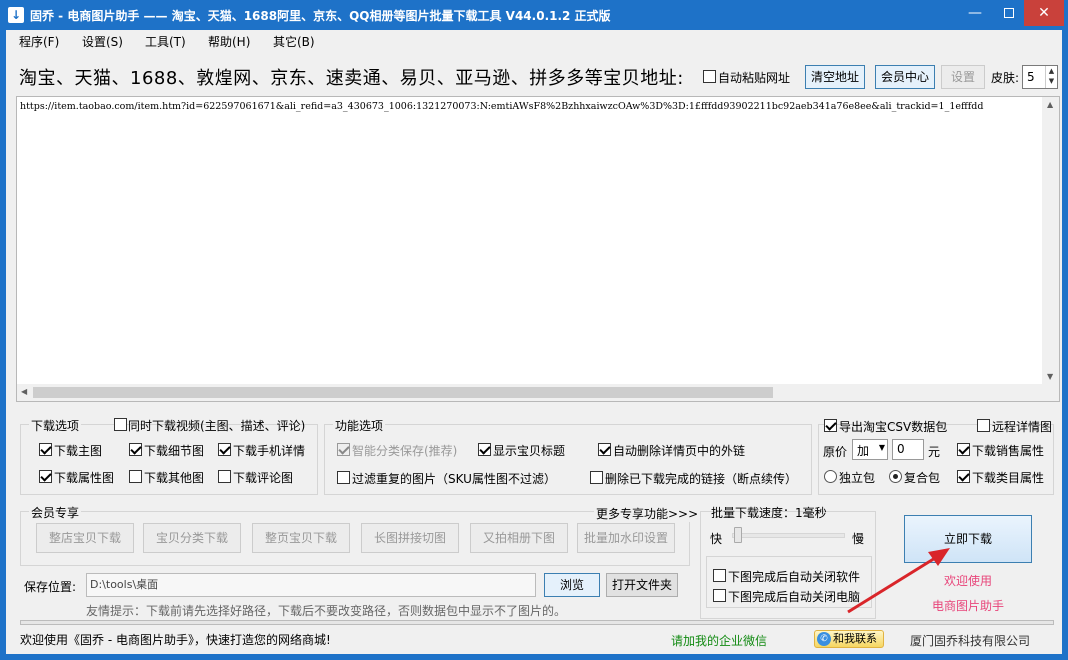 Image resolution: width=1068 pixels, height=660 pixels. Describe the element at coordinates (102, 41) in the screenshot. I see `menu-settings: 设置(S)` at that location.